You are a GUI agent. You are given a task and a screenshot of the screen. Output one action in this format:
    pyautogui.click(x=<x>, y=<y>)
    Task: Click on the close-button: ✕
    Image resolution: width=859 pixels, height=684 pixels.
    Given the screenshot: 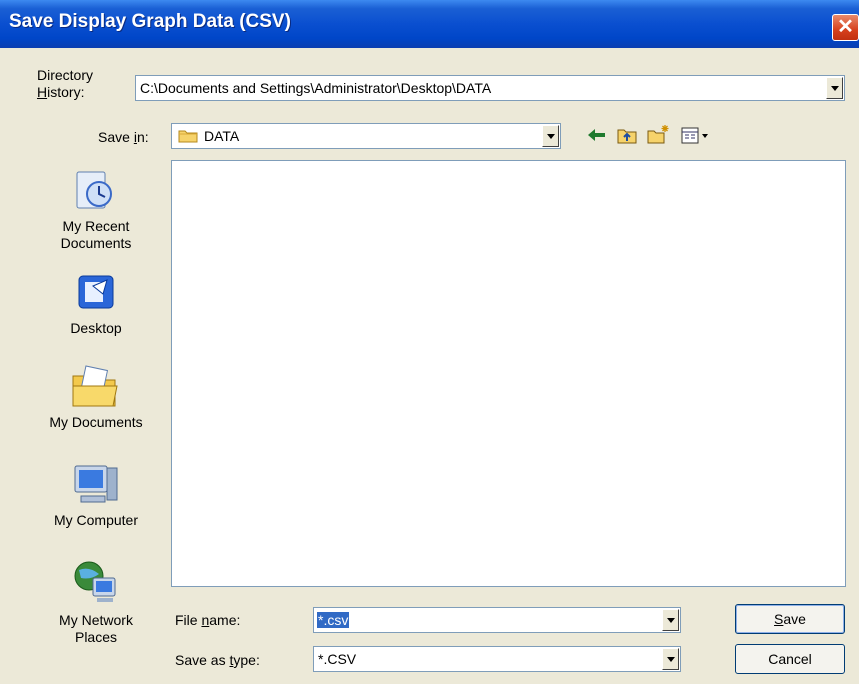 What is the action you would take?
    pyautogui.click(x=845, y=27)
    